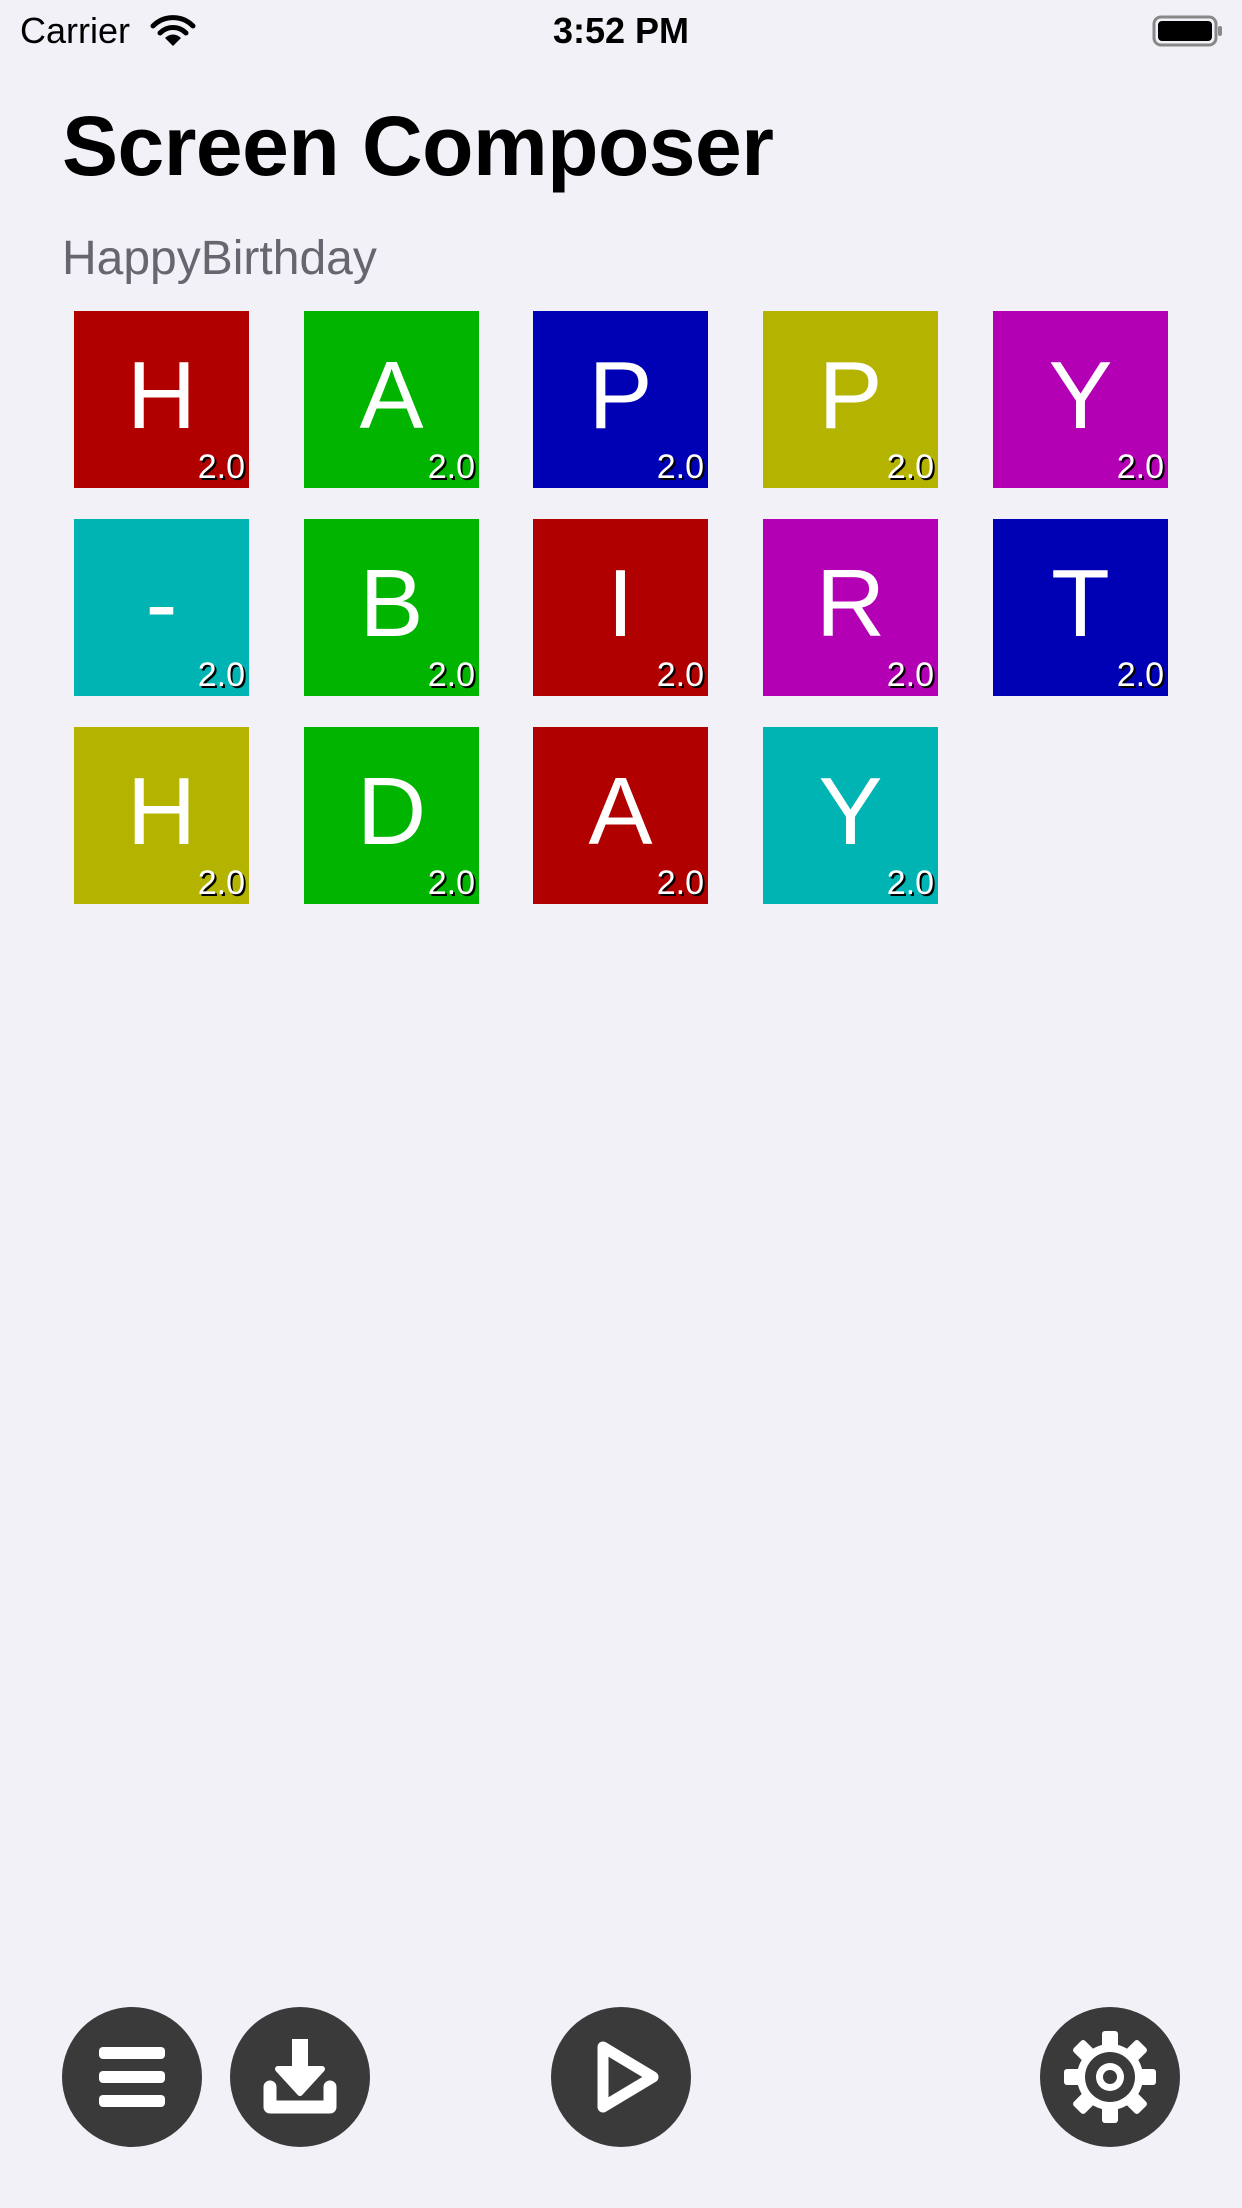 This screenshot has width=1242, height=2208. I want to click on composition-name: HappyBirthday, so click(219, 258).